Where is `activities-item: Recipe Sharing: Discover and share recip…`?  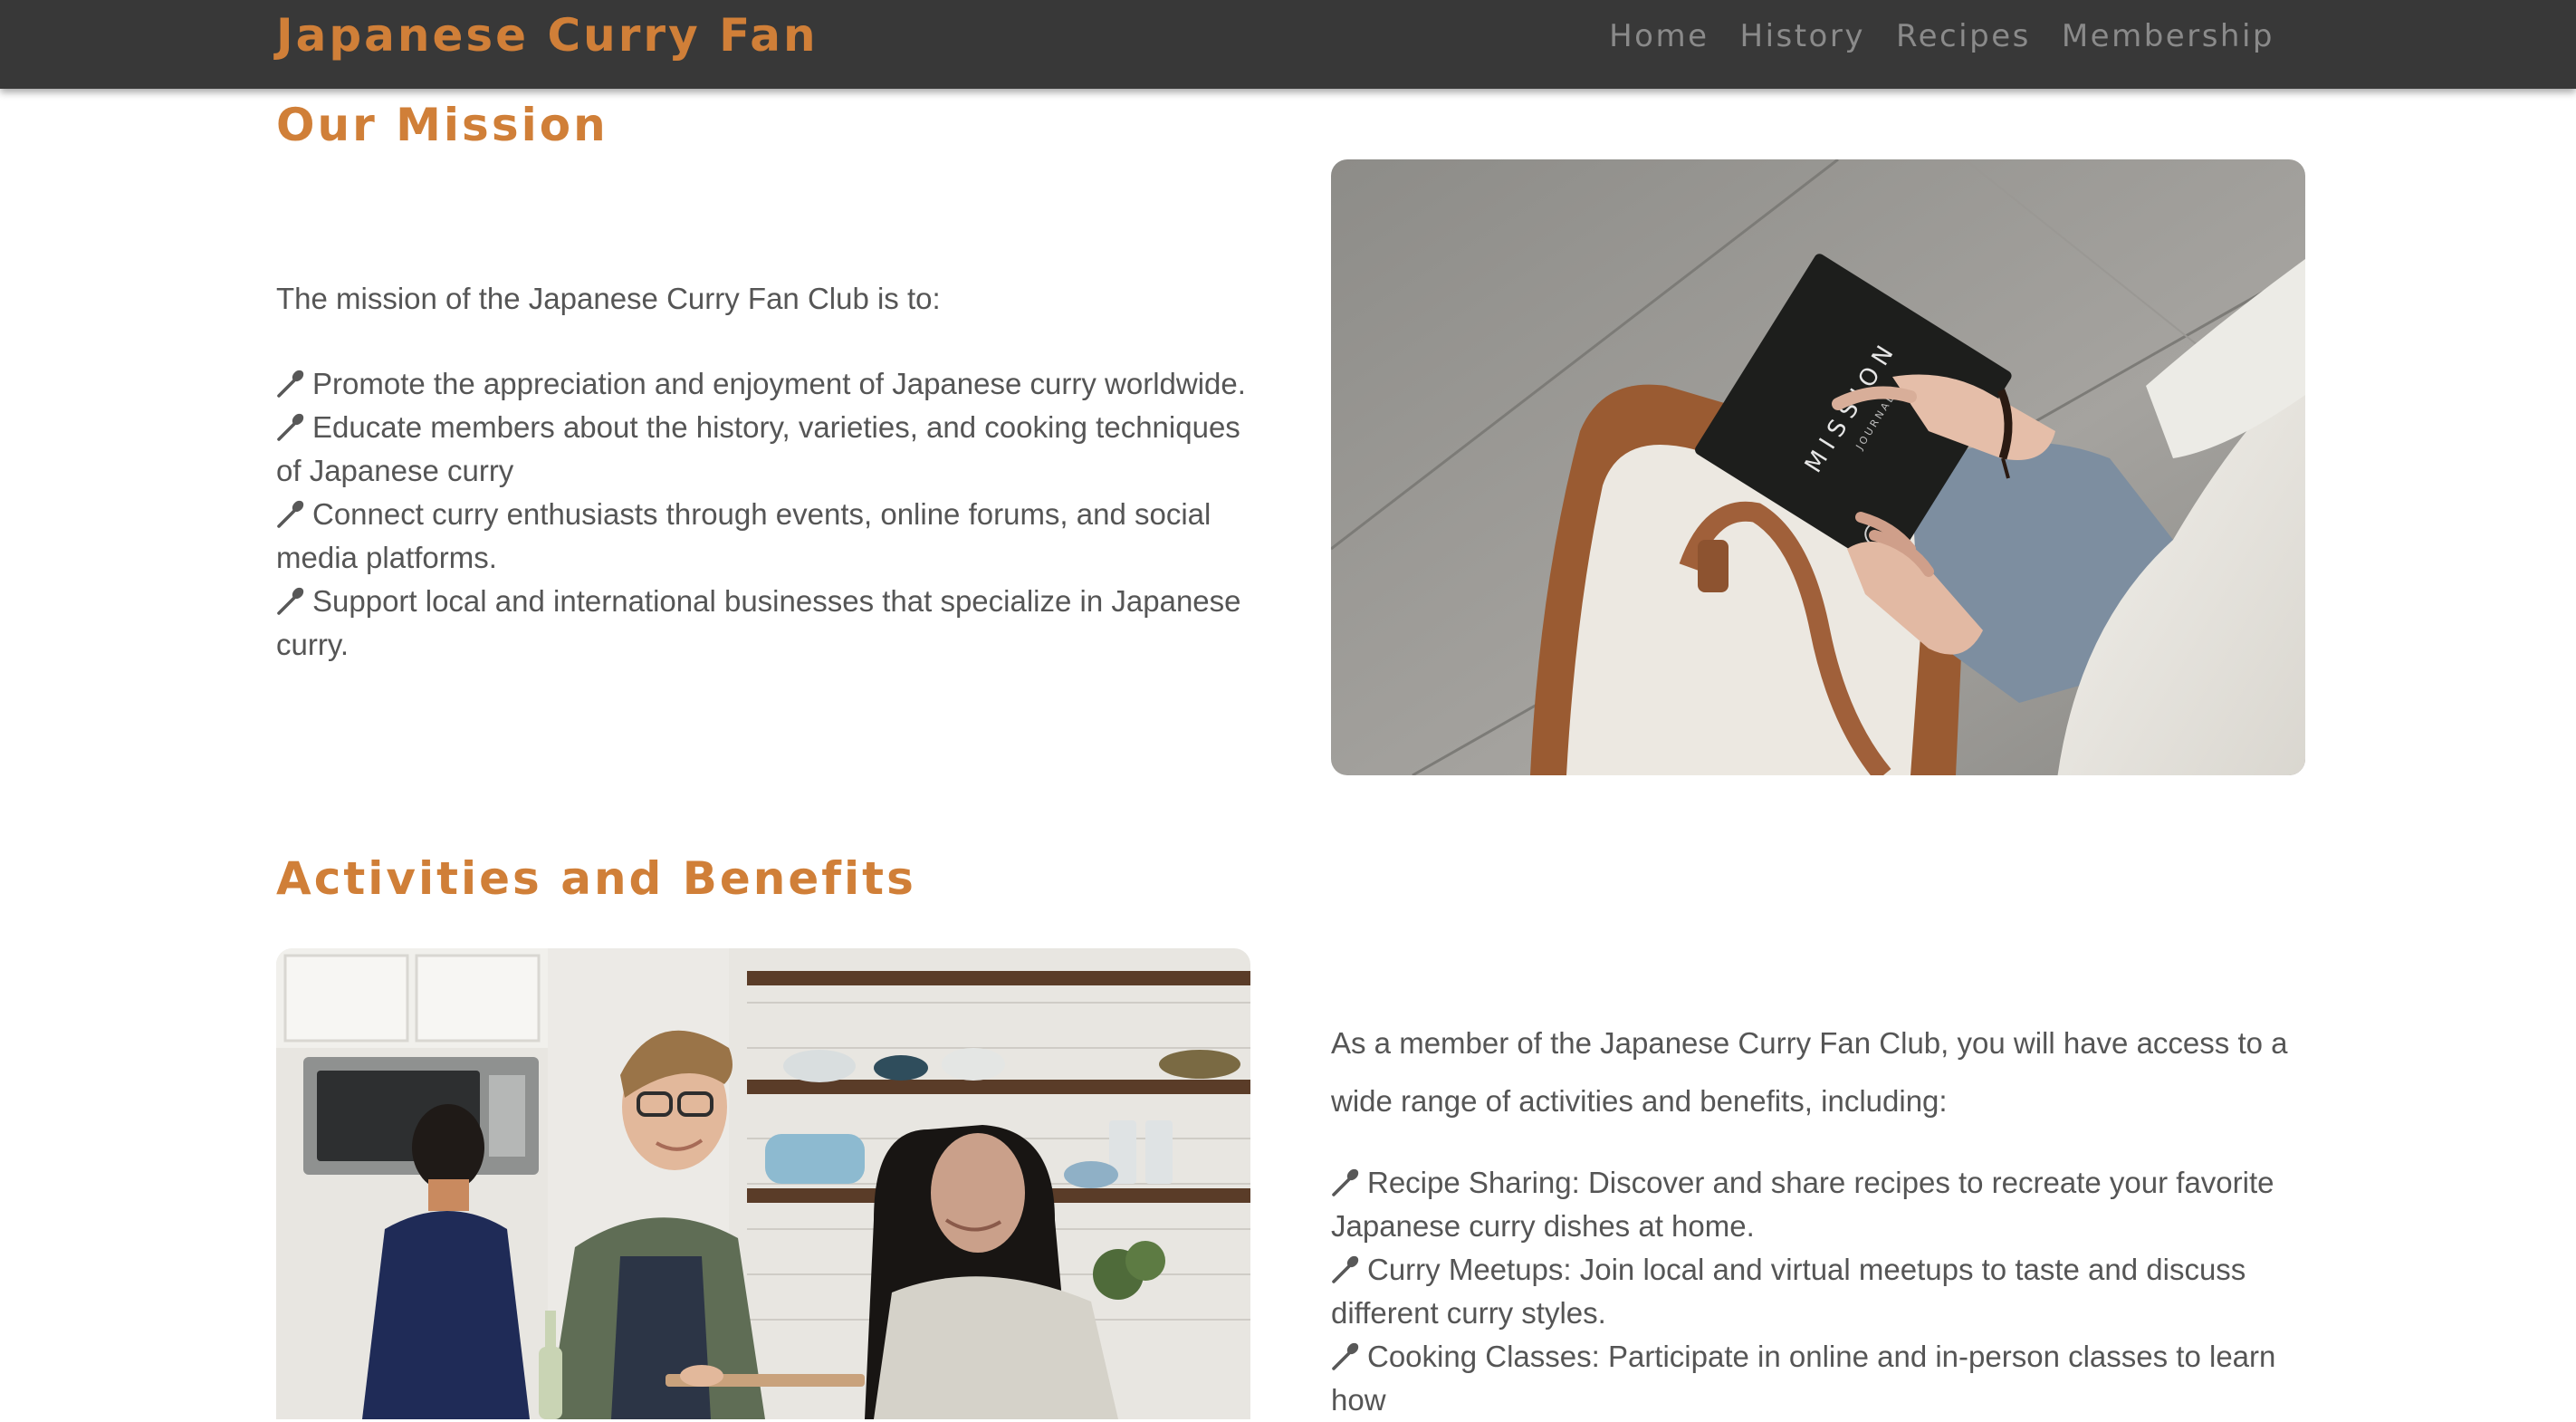
activities-item: Recipe Sharing: Discover and share recip… is located at coordinates (1824, 1204).